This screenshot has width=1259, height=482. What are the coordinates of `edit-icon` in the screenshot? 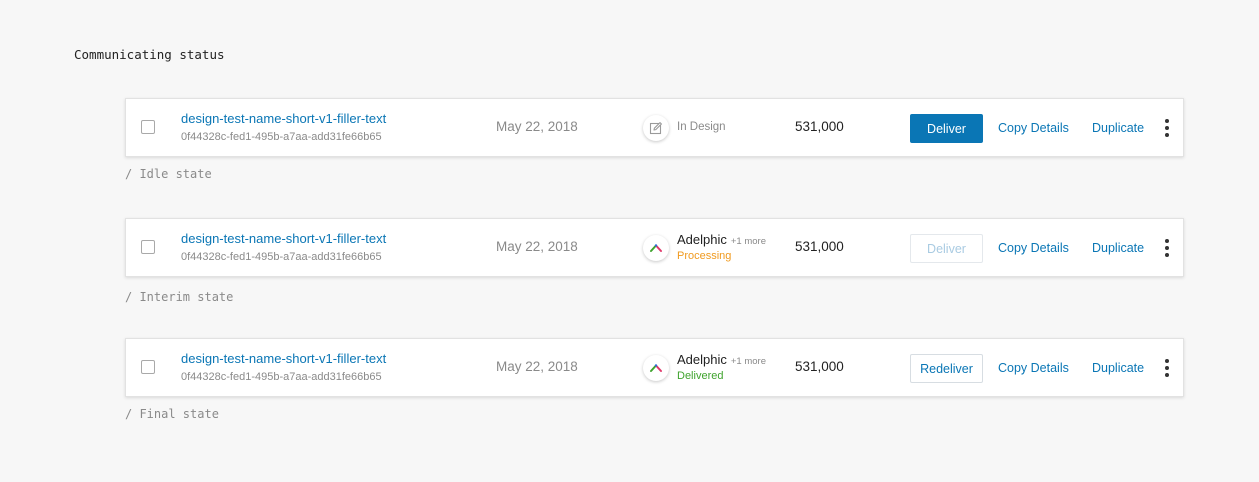 It's located at (656, 128).